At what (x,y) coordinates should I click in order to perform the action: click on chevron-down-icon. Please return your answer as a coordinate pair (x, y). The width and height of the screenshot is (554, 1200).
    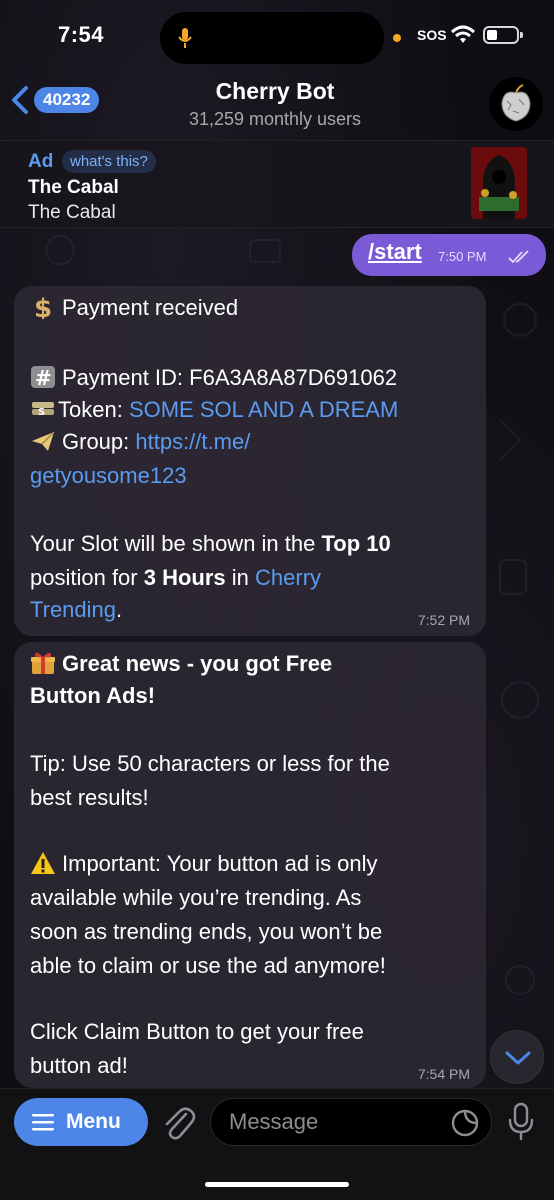
    Looking at the image, I should click on (518, 1058).